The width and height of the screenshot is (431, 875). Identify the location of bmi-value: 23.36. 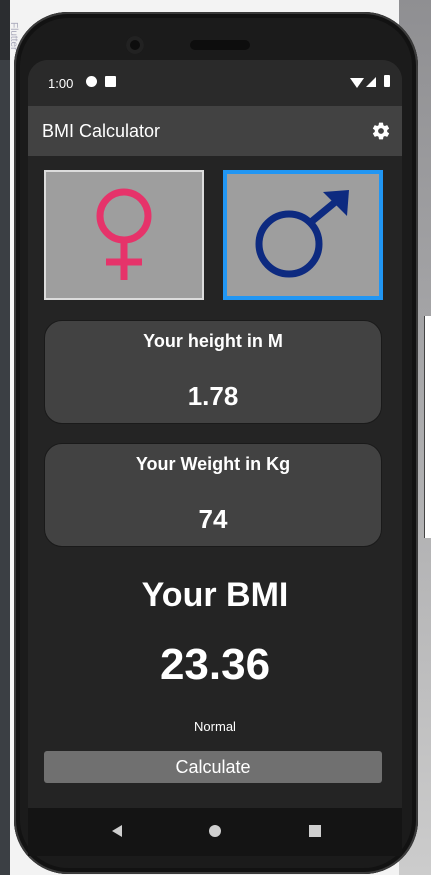
(215, 664).